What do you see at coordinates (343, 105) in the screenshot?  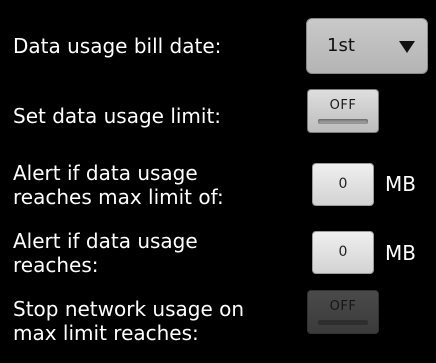 I see `data-limit-toggle-label: OFF` at bounding box center [343, 105].